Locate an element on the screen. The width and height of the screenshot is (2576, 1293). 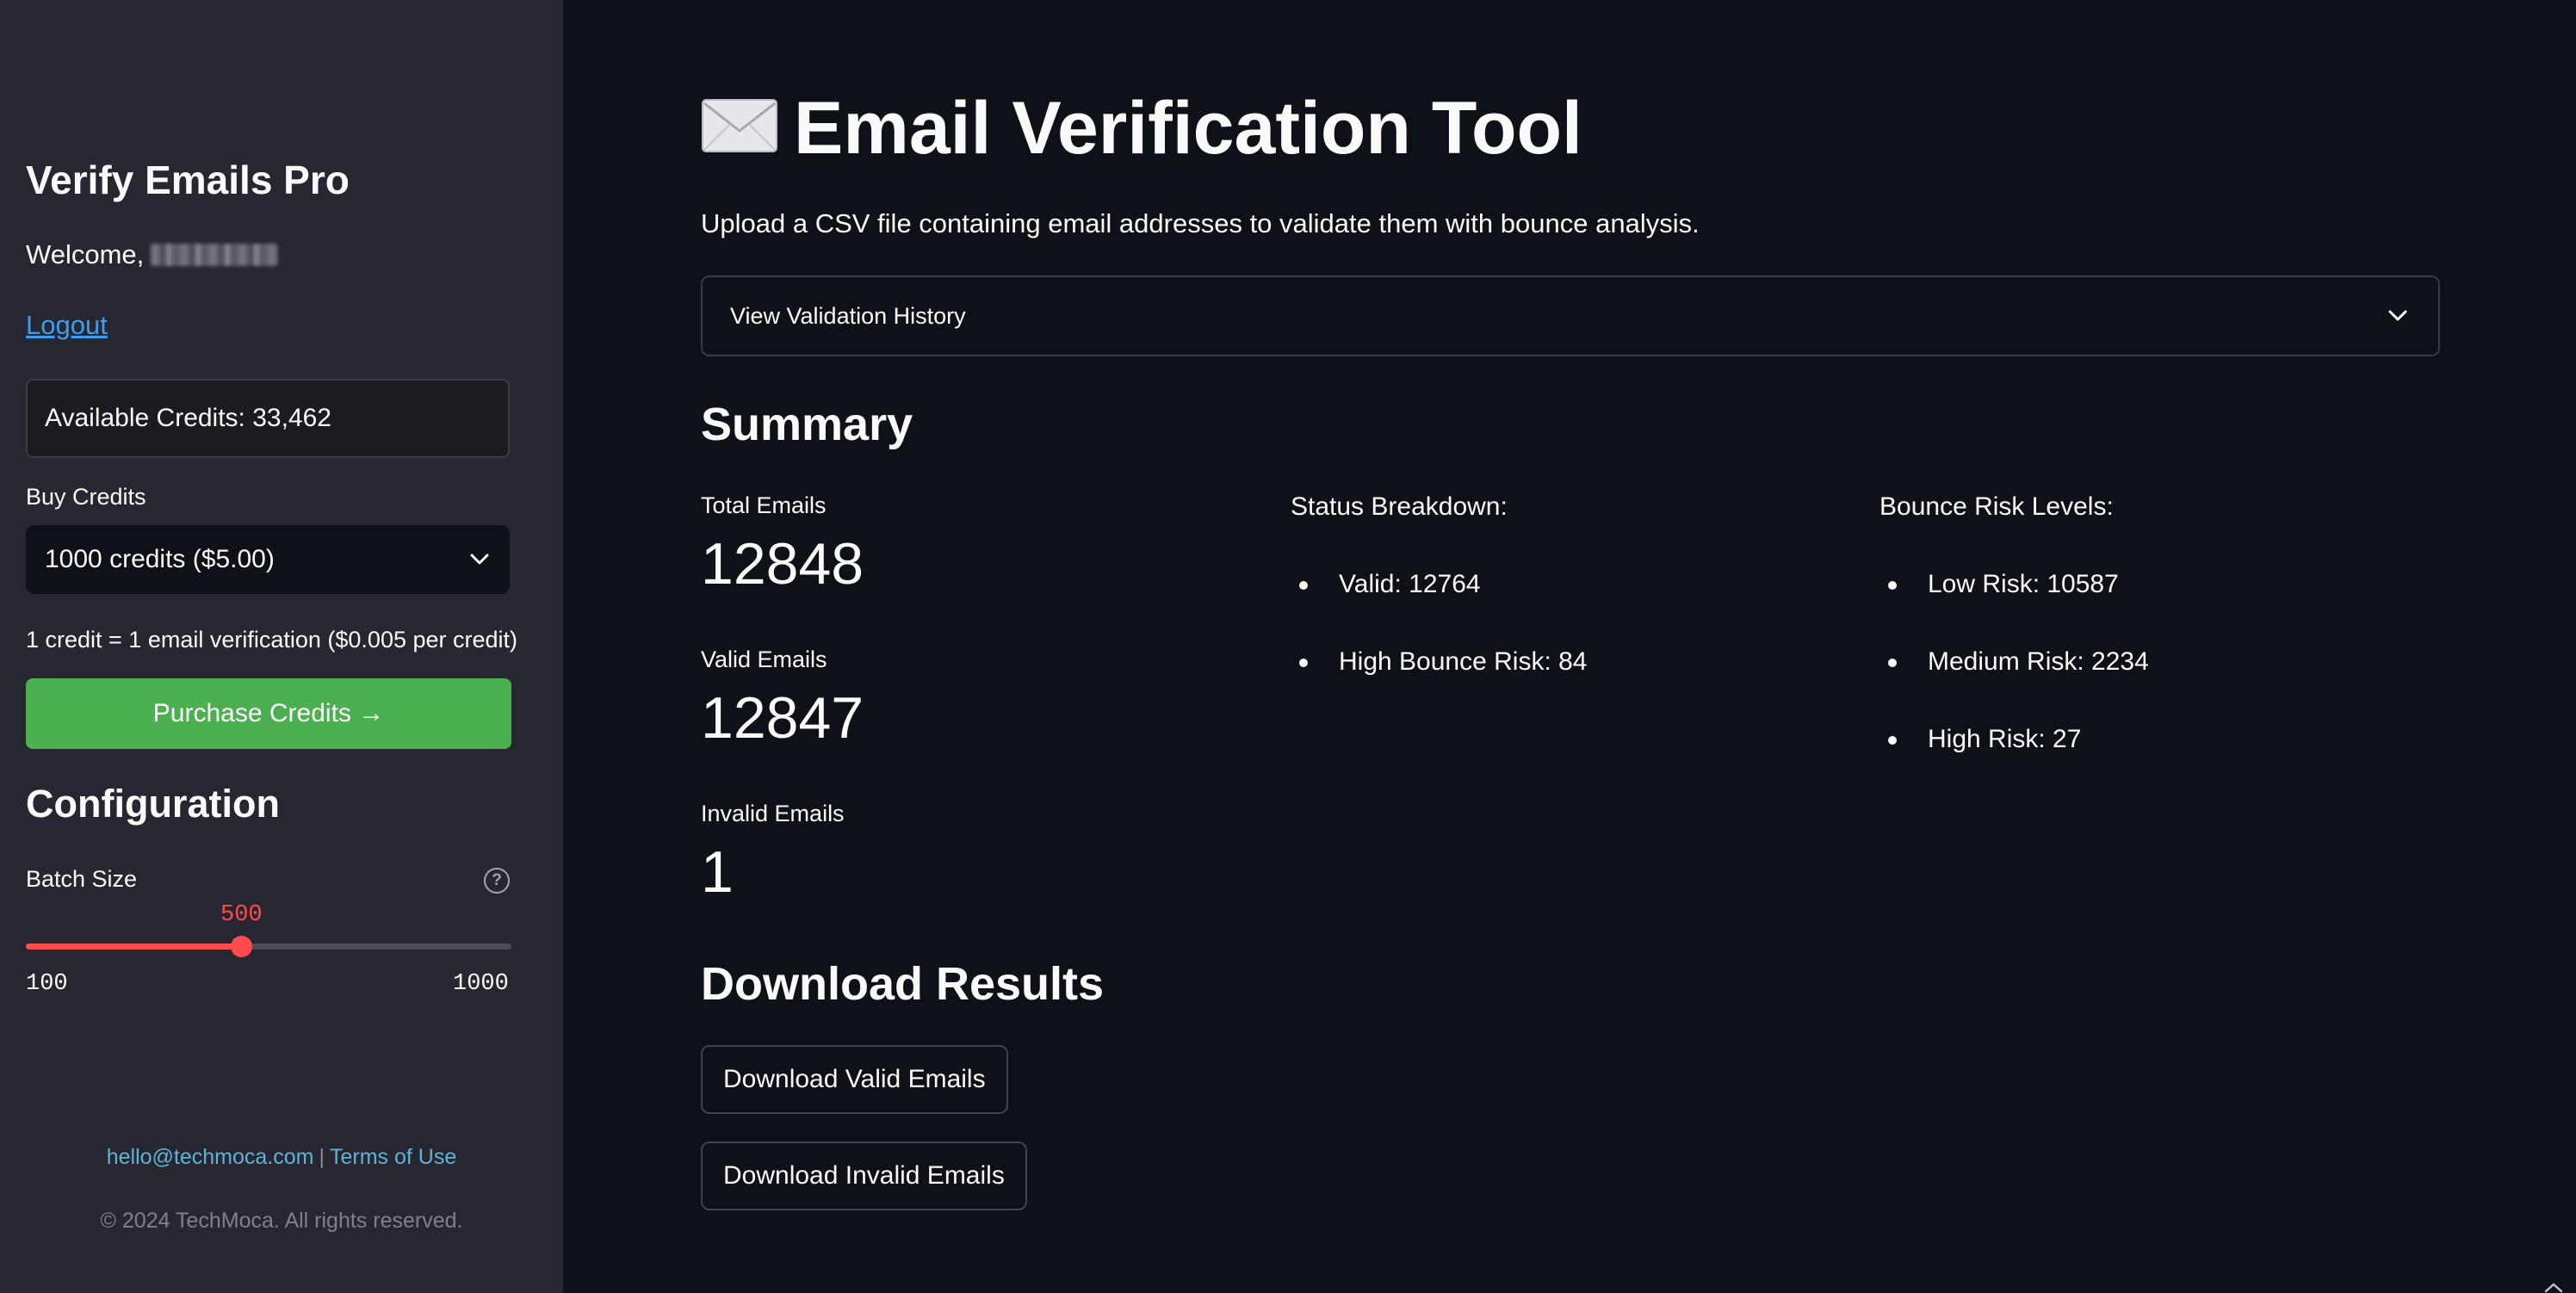
welcome-prefix: Welcome, is located at coordinates (85, 254).